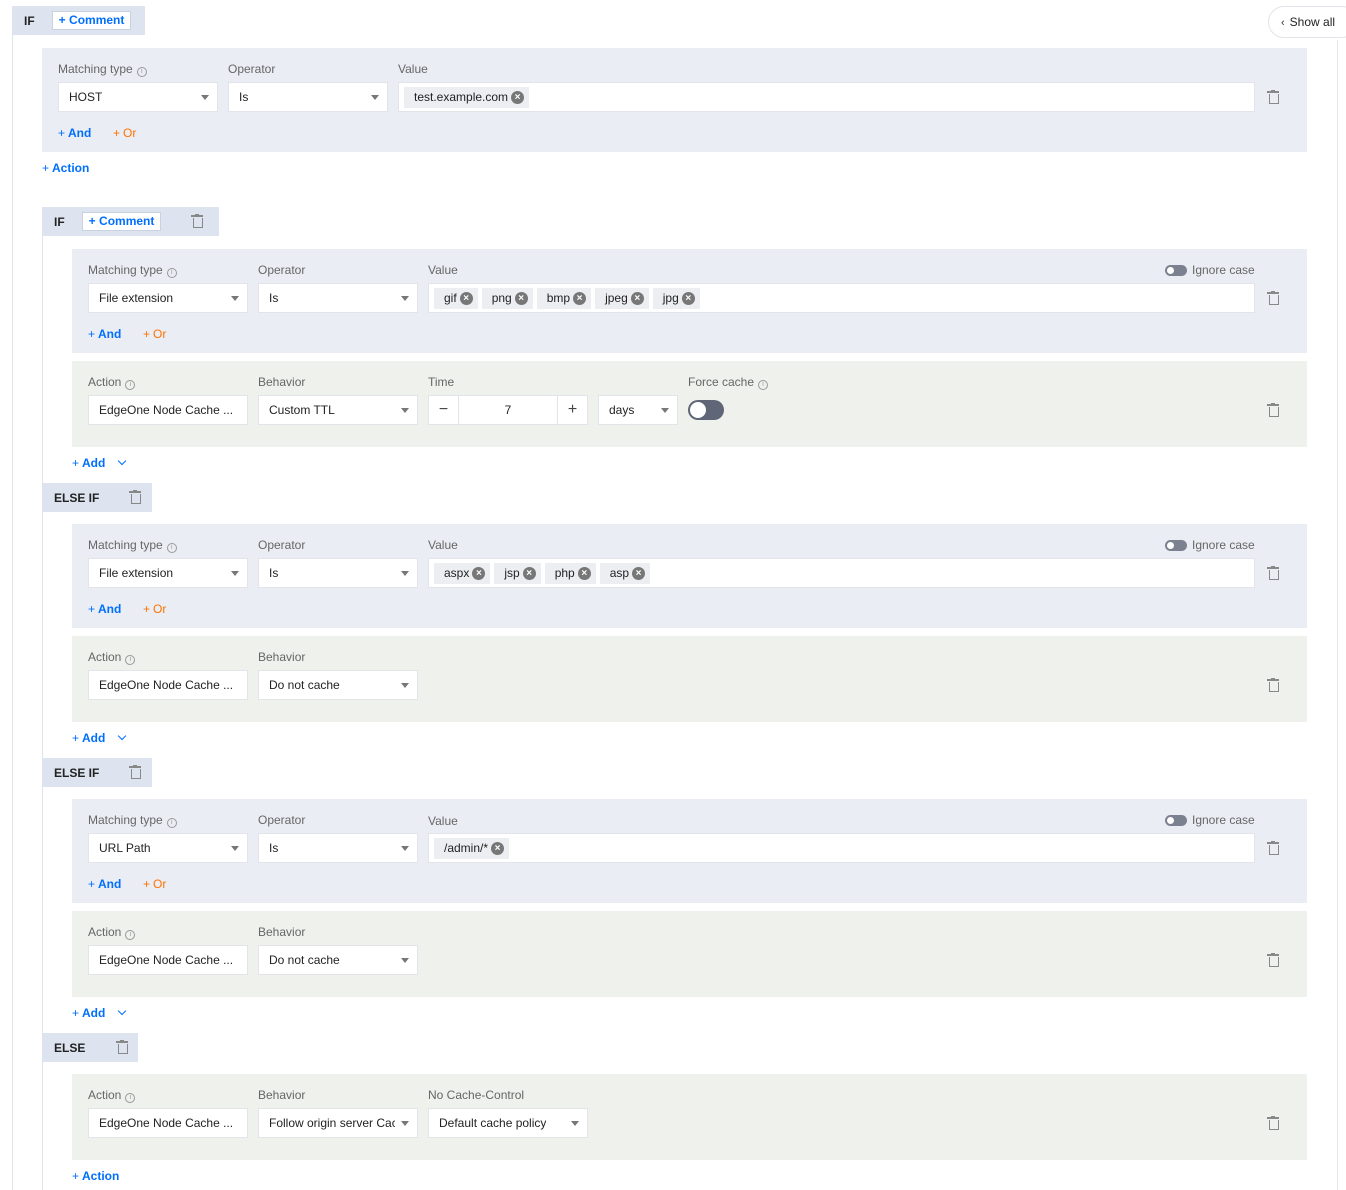 This screenshot has height=1190, width=1346. What do you see at coordinates (443, 410) in the screenshot?
I see `decrement-button: −` at bounding box center [443, 410].